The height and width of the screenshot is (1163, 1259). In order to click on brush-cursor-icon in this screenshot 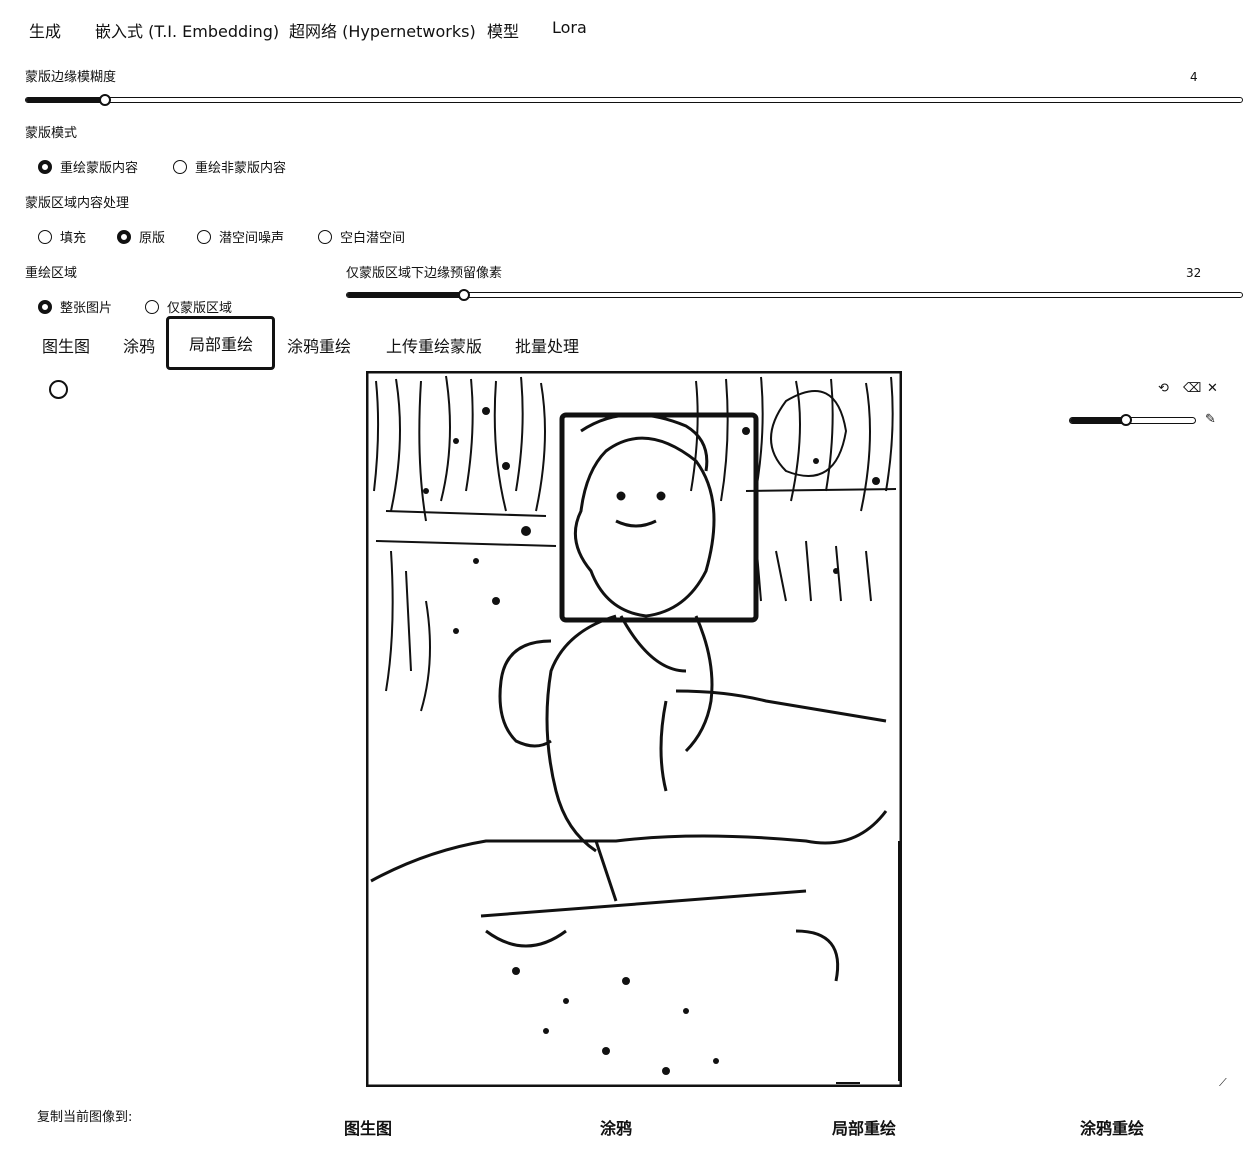, I will do `click(58, 389)`.